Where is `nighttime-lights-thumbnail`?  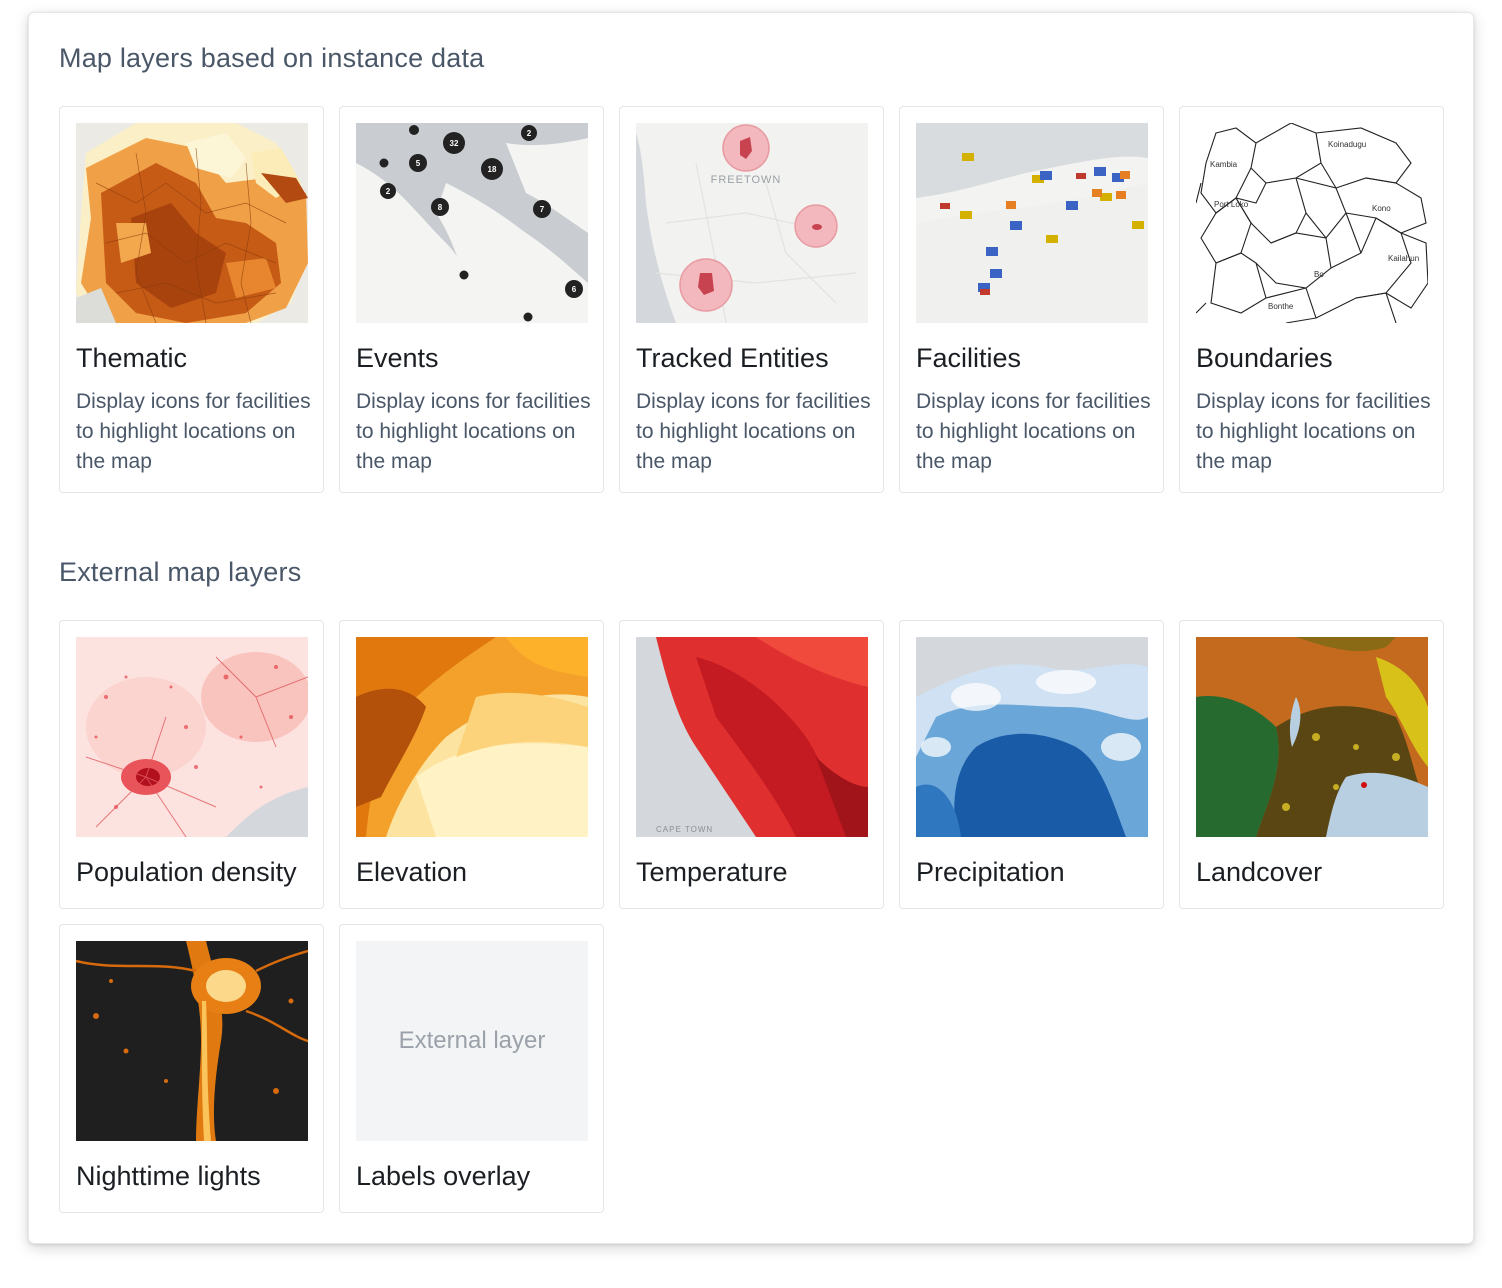 nighttime-lights-thumbnail is located at coordinates (192, 1041).